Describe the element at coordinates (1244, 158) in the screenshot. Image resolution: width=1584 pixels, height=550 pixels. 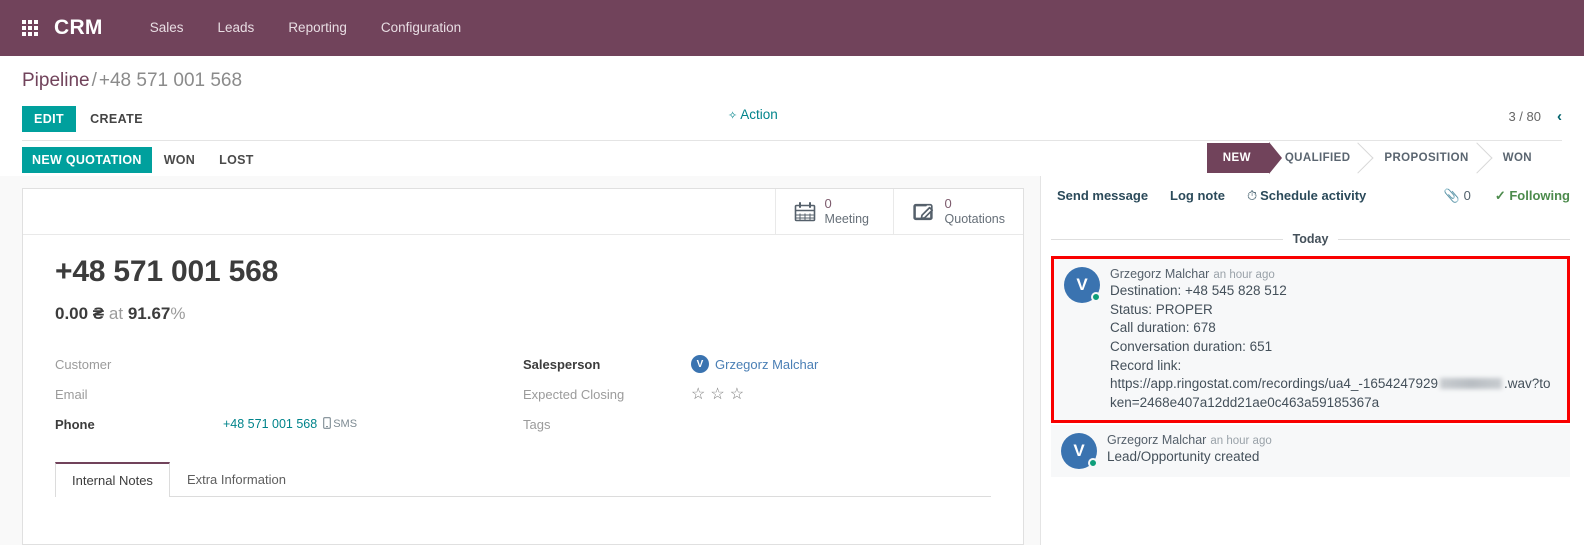
I see `stage-new: NEW` at that location.